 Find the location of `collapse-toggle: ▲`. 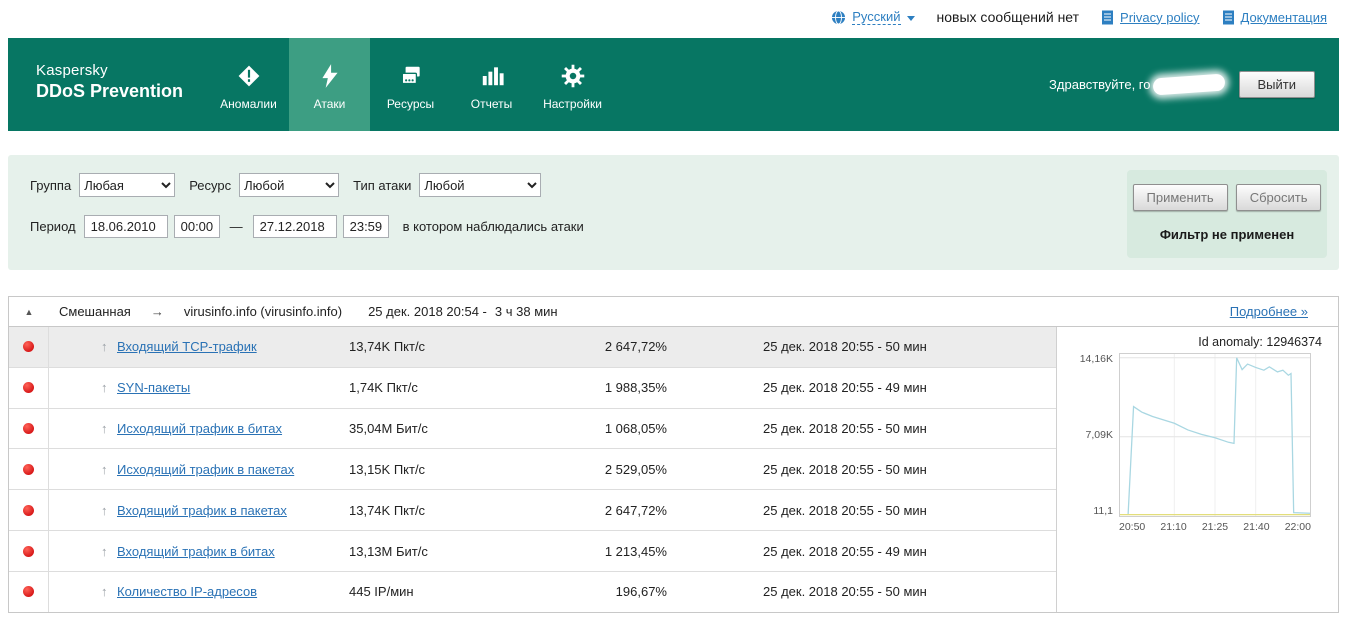

collapse-toggle: ▲ is located at coordinates (29, 312).